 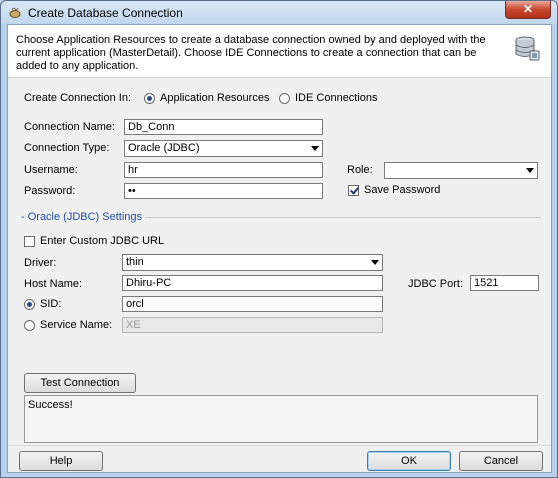 I want to click on close-button: ✕, so click(x=528, y=10).